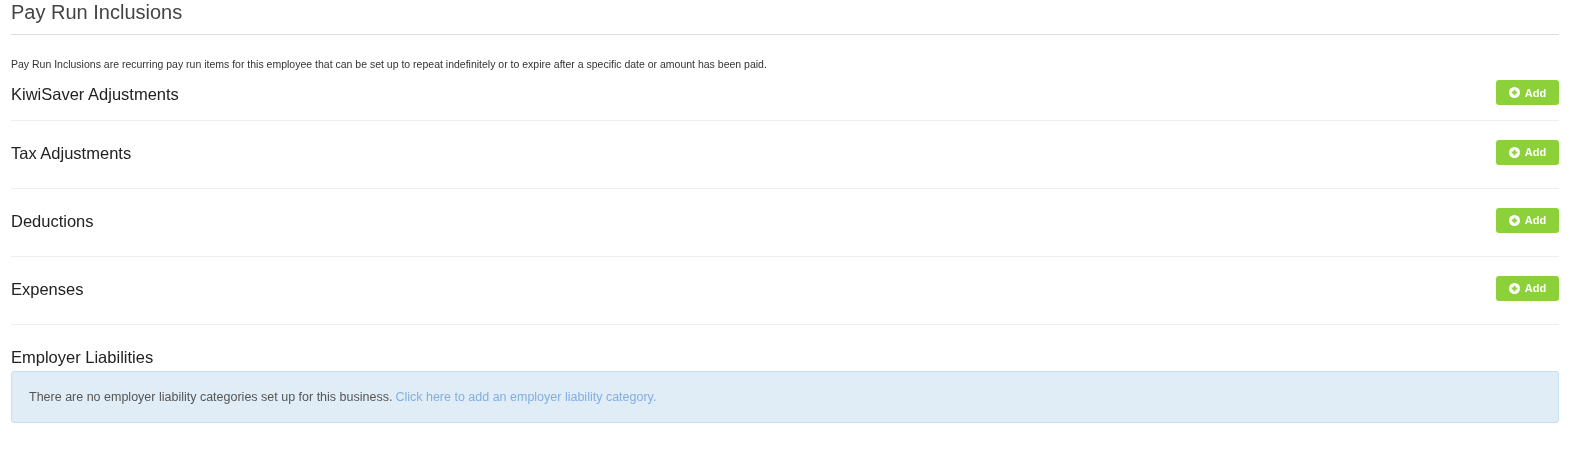 The image size is (1583, 455). I want to click on section-heading: Tax Adjustments, so click(71, 153).